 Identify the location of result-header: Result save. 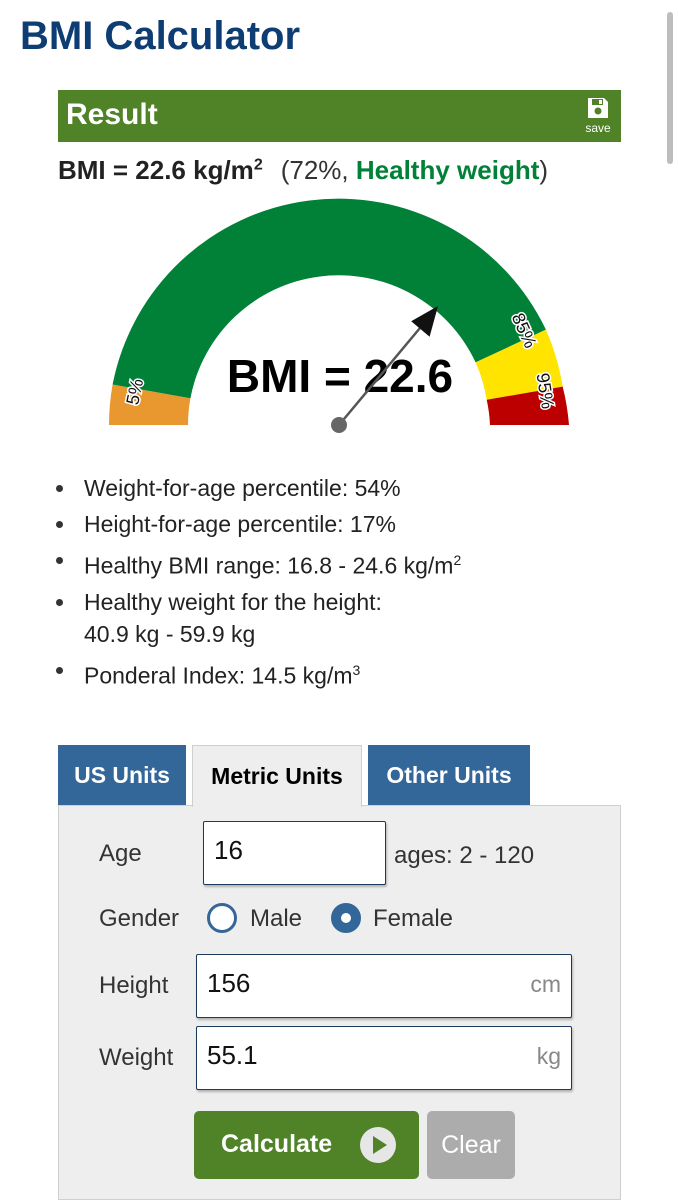
(339, 116).